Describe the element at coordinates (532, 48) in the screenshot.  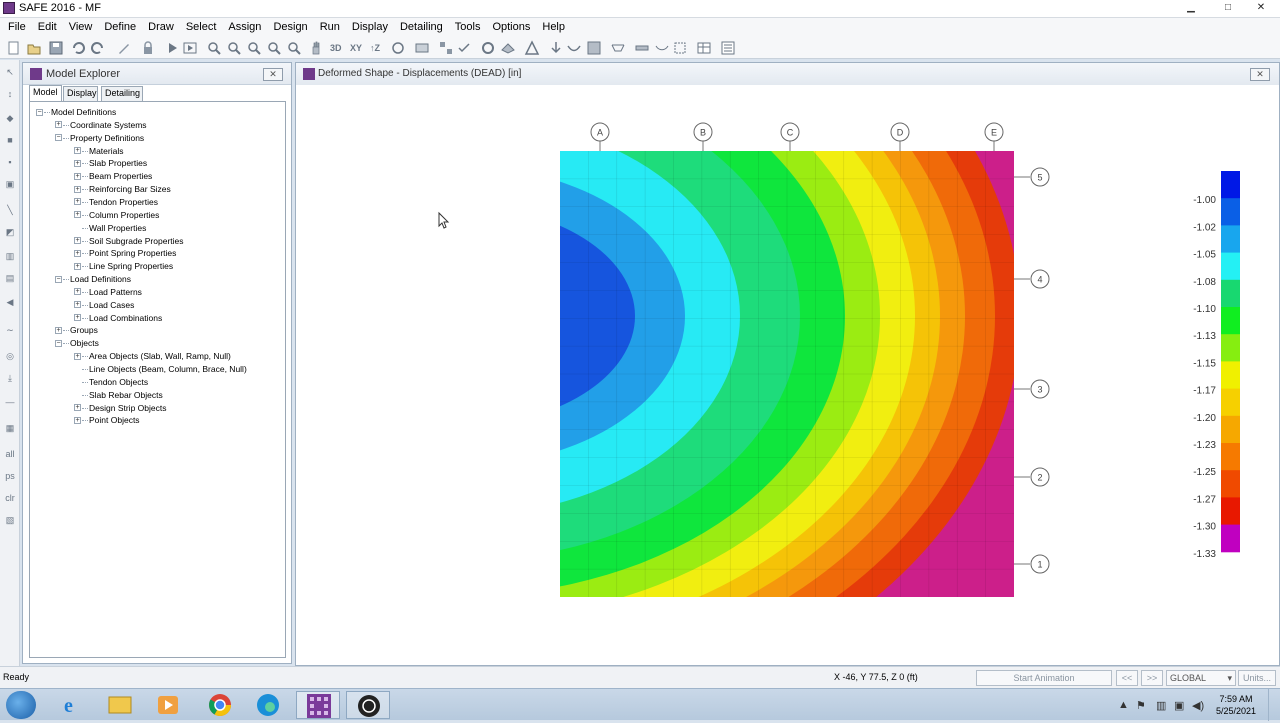
I see `triangle-icon` at that location.